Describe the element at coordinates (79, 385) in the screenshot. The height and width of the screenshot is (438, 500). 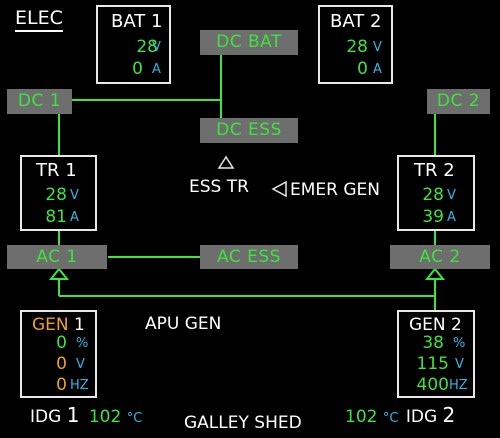
I see `gen1-freq-unit: HZ` at that location.